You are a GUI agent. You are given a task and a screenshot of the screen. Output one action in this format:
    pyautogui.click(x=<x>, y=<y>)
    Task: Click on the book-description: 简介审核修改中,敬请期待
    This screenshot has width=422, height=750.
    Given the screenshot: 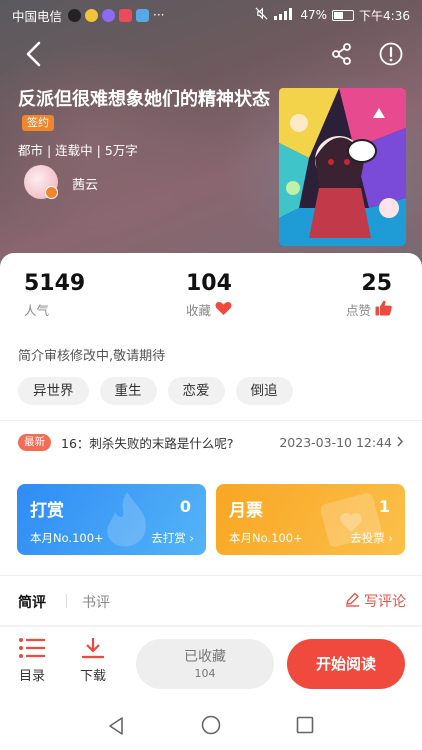 What is the action you would take?
    pyautogui.click(x=92, y=356)
    